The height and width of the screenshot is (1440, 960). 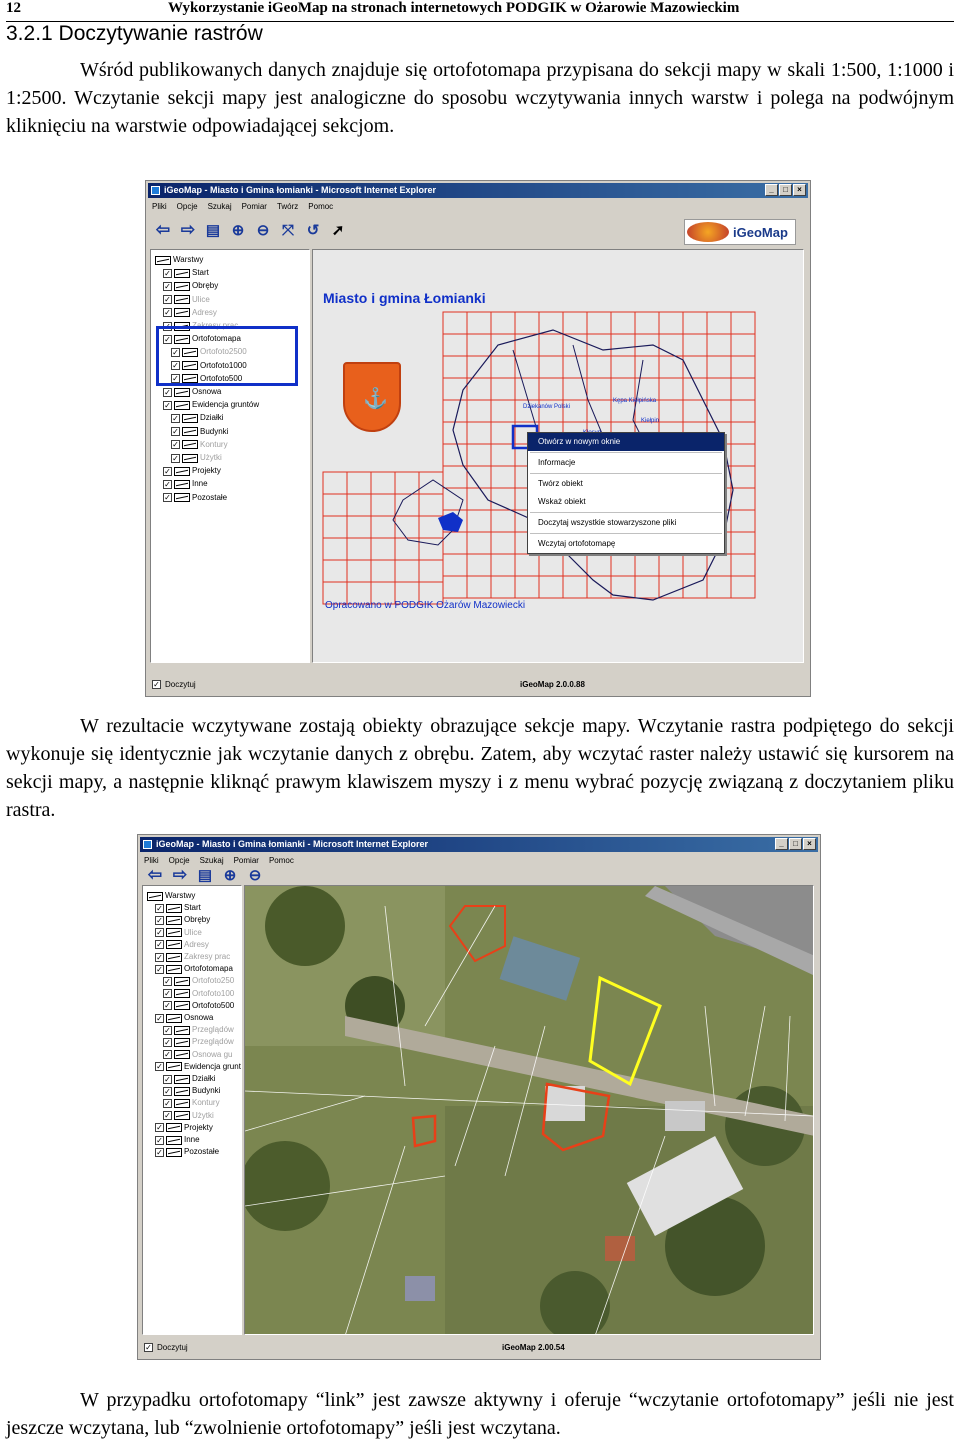 I want to click on layer-tree-item: ✓ Osnowa gu, so click(x=197, y=1055).